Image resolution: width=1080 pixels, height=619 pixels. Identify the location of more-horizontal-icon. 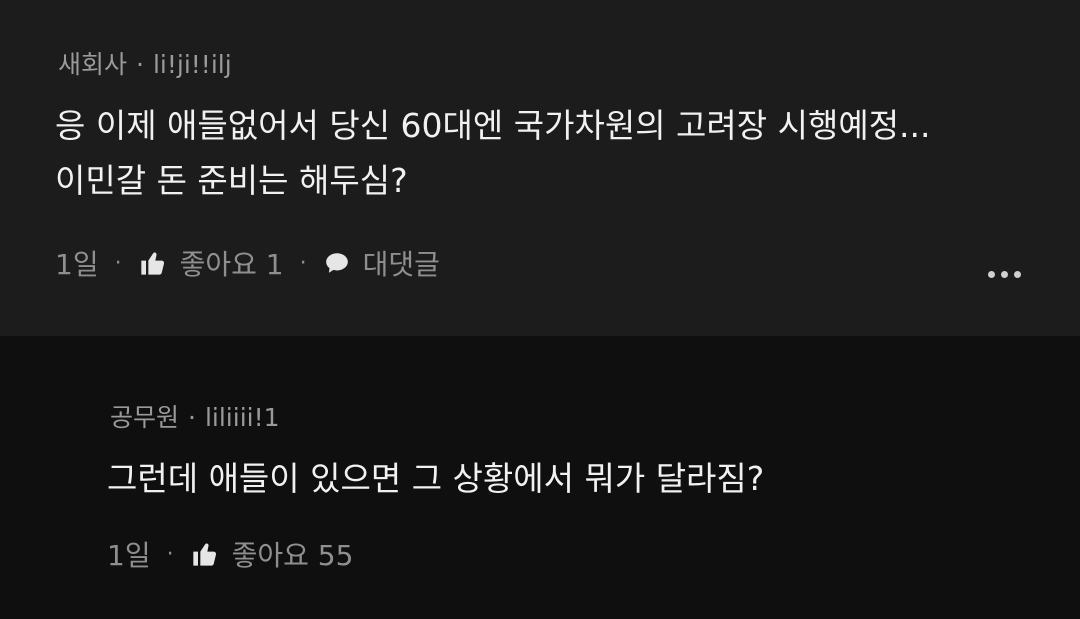
(1004, 274).